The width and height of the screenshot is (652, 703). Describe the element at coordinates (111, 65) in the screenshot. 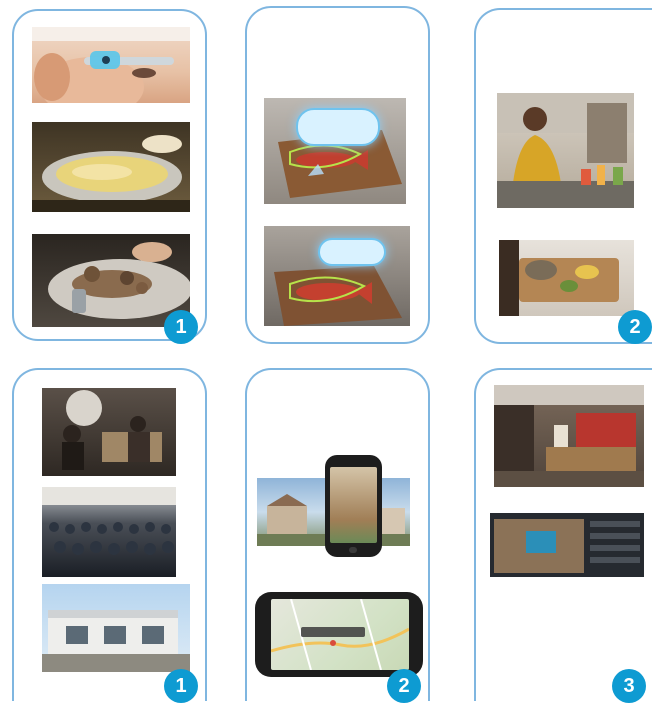

I see `photo-glass-headset` at that location.